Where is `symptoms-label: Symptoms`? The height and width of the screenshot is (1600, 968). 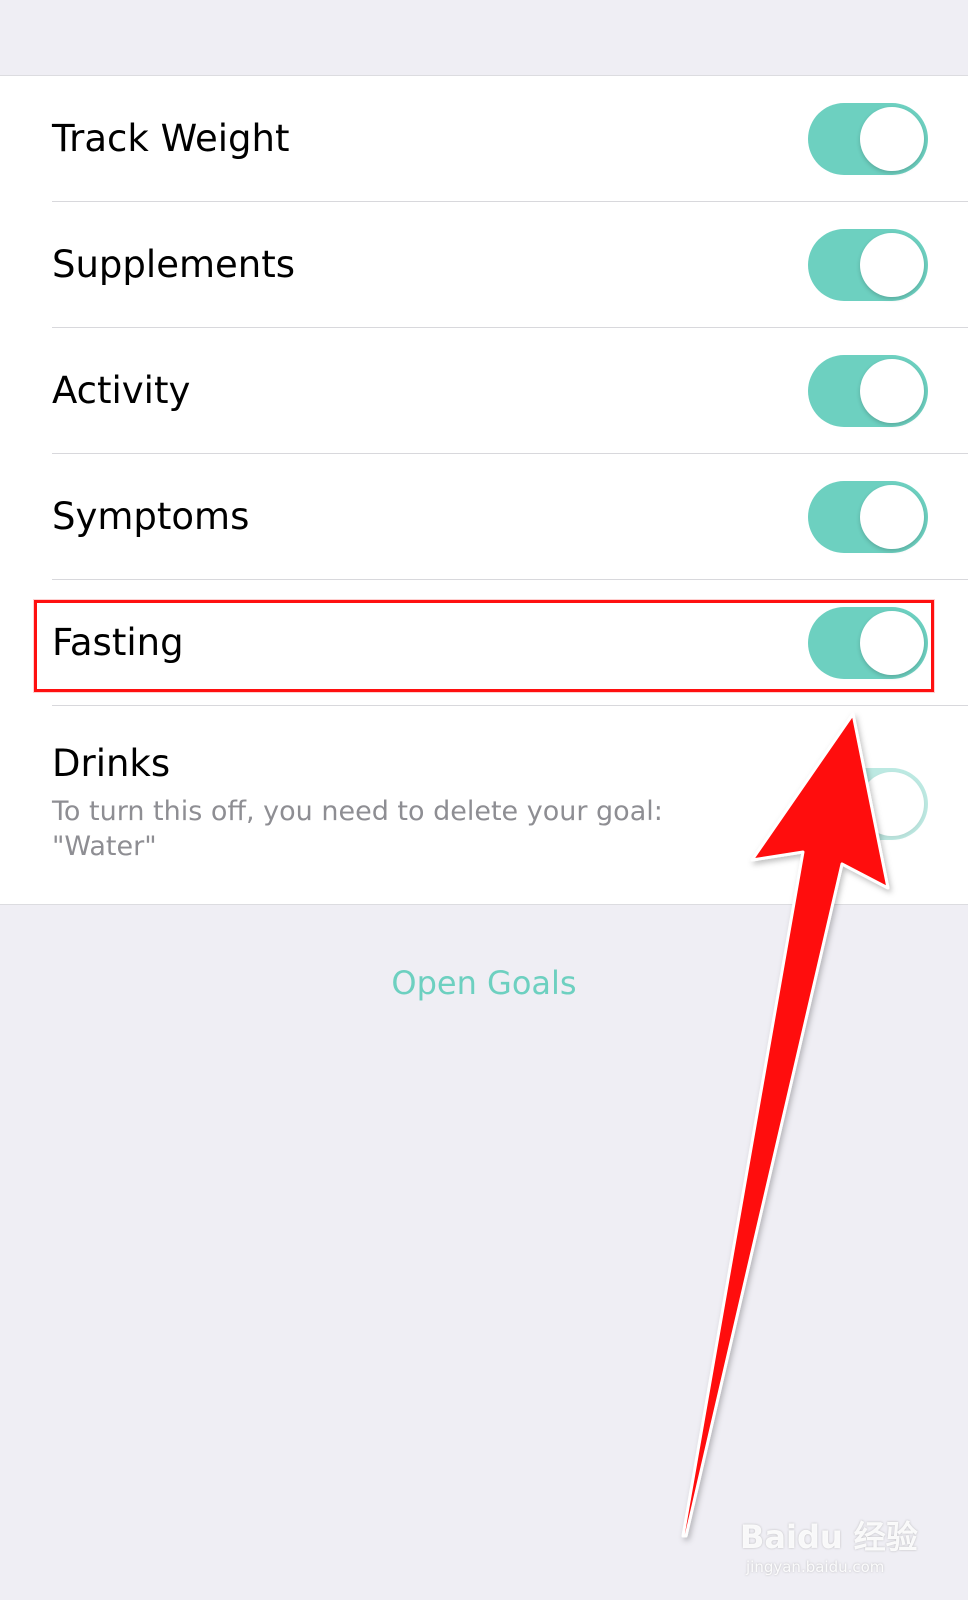
symptoms-label: Symptoms is located at coordinates (151, 516).